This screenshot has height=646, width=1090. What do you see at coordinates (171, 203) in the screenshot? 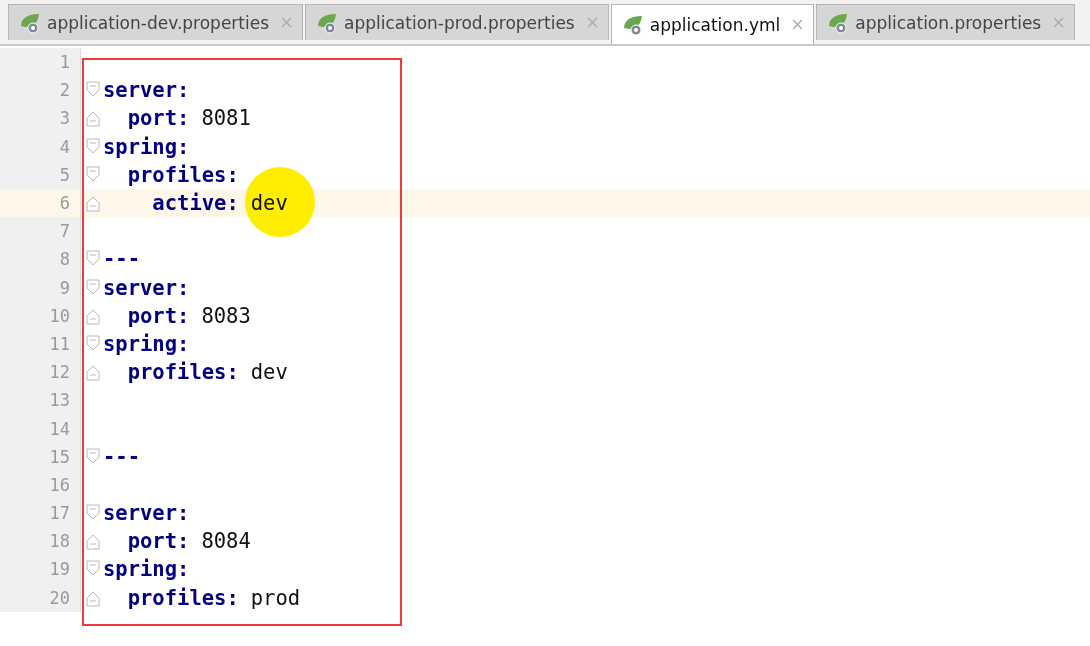
I see `yaml-key: active:` at bounding box center [171, 203].